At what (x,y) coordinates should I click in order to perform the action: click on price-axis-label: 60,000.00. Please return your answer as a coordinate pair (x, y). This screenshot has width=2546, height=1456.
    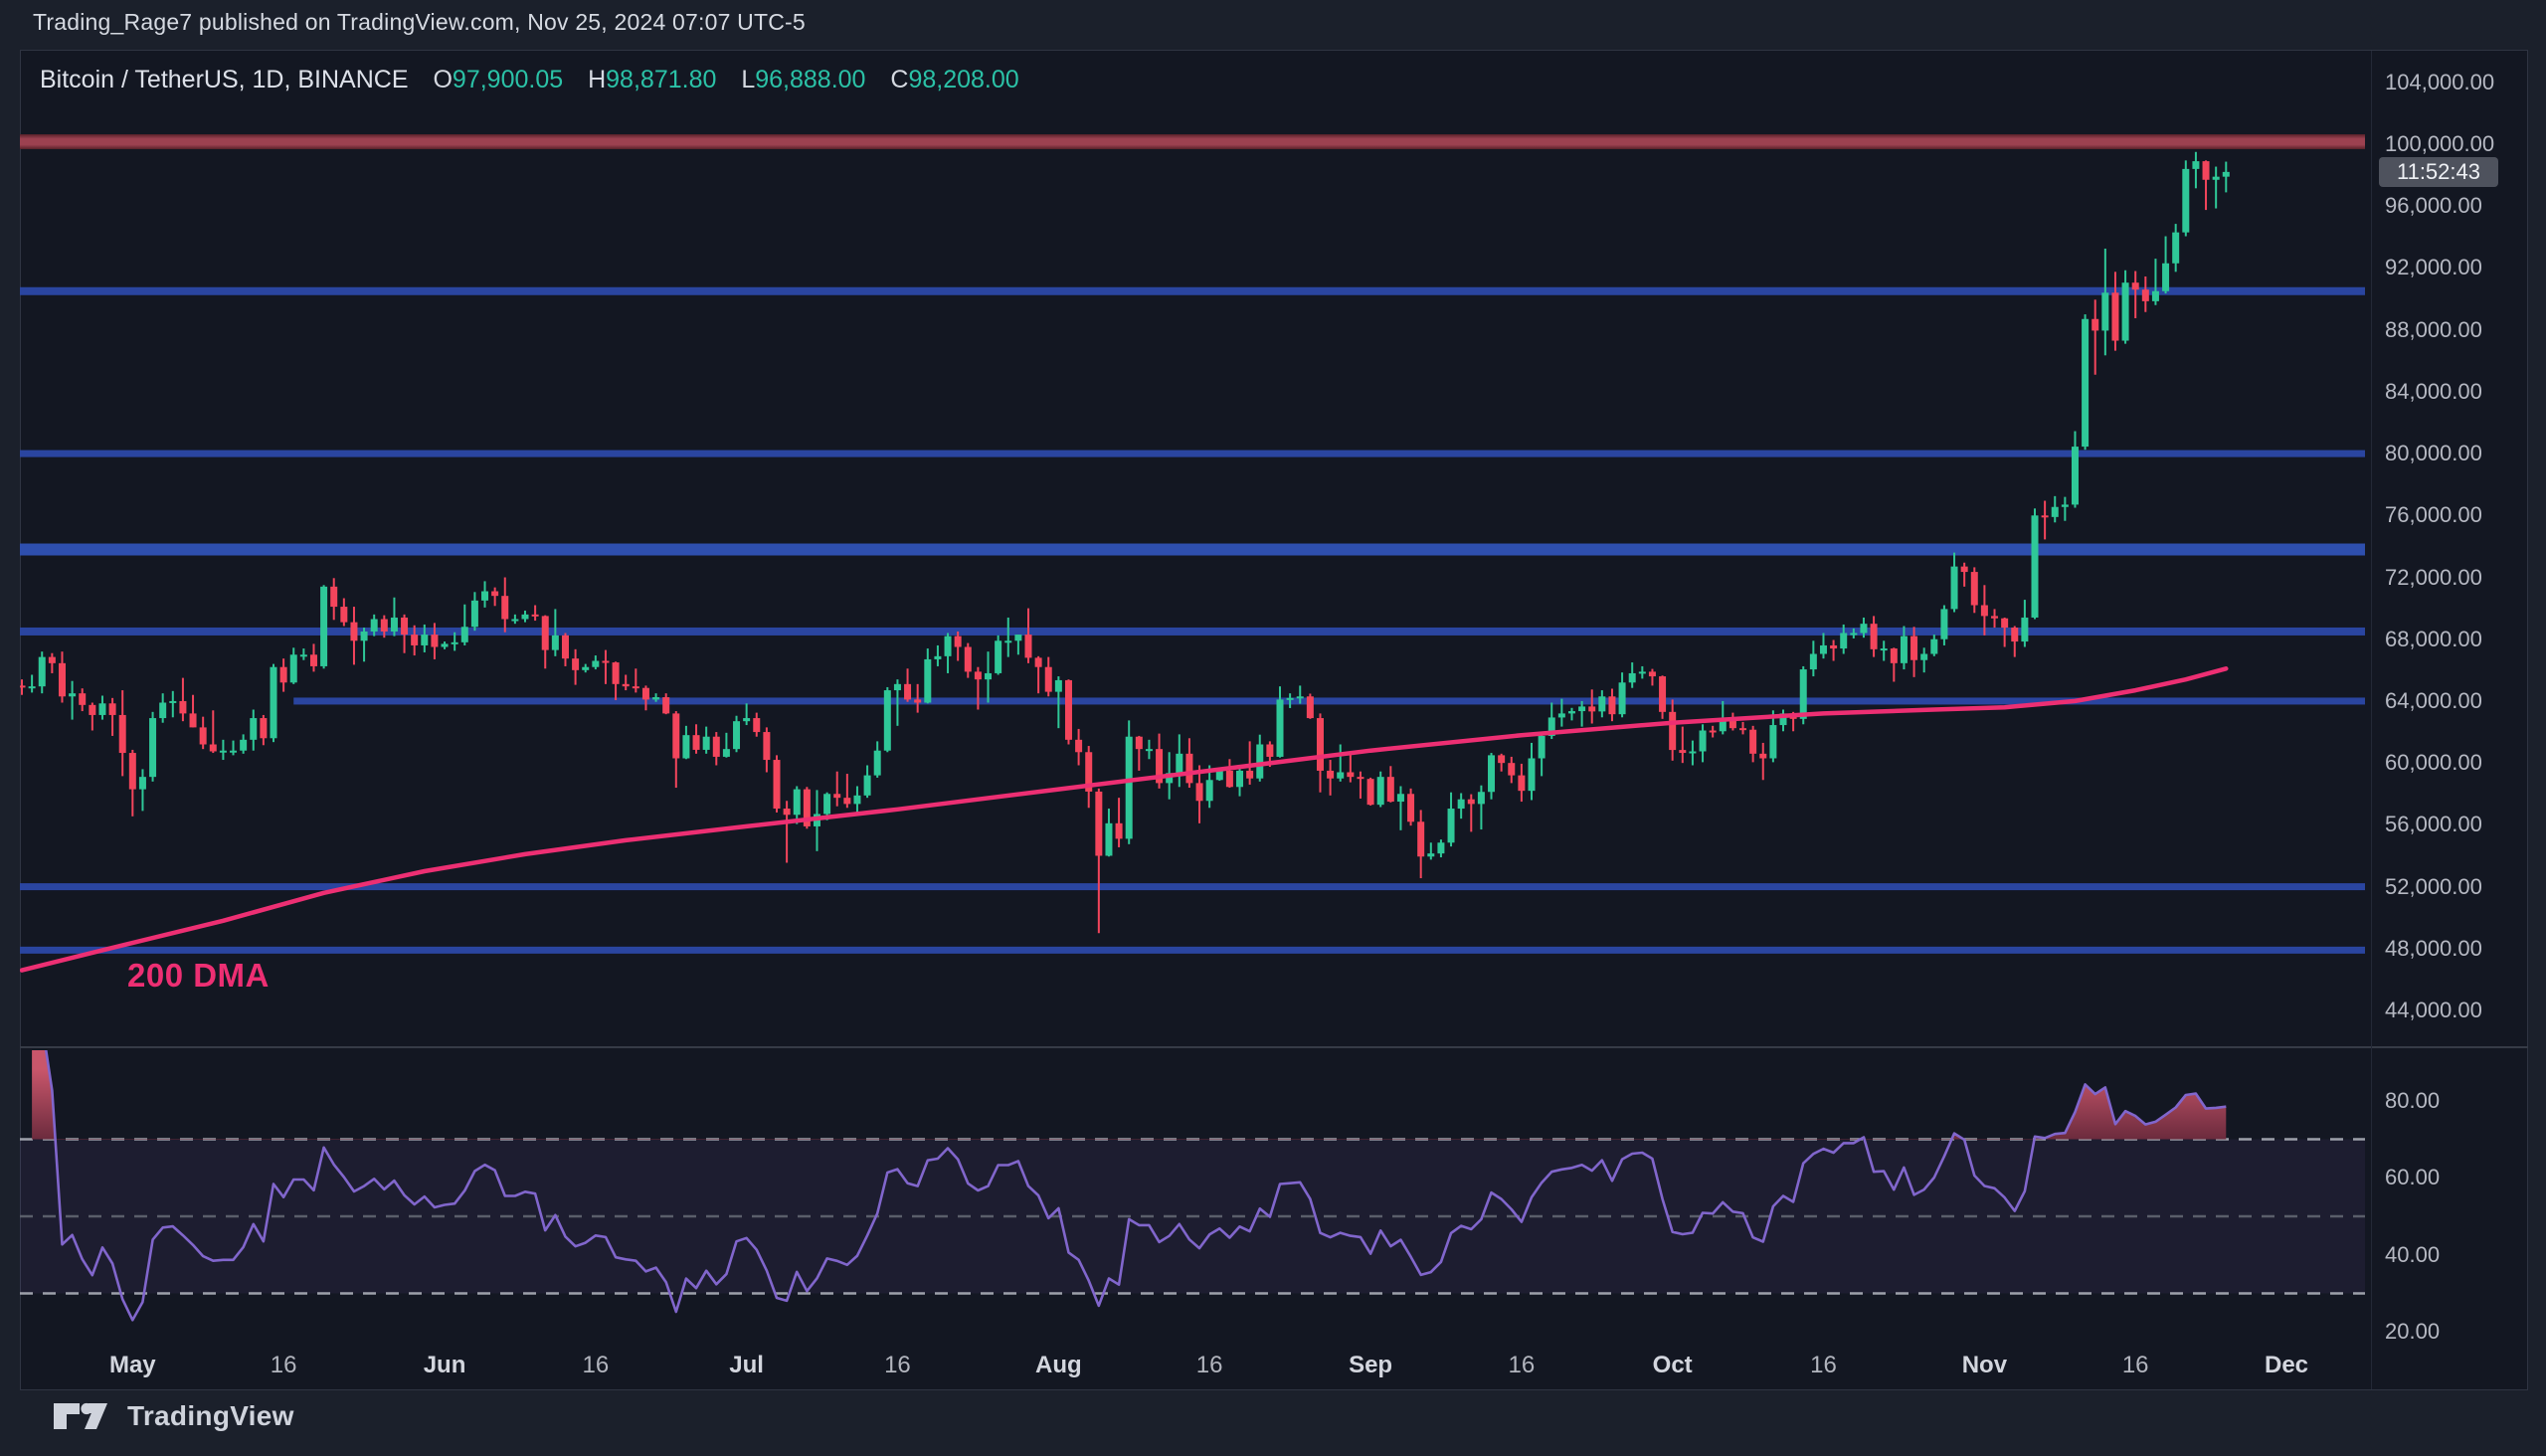
    Looking at the image, I should click on (2433, 763).